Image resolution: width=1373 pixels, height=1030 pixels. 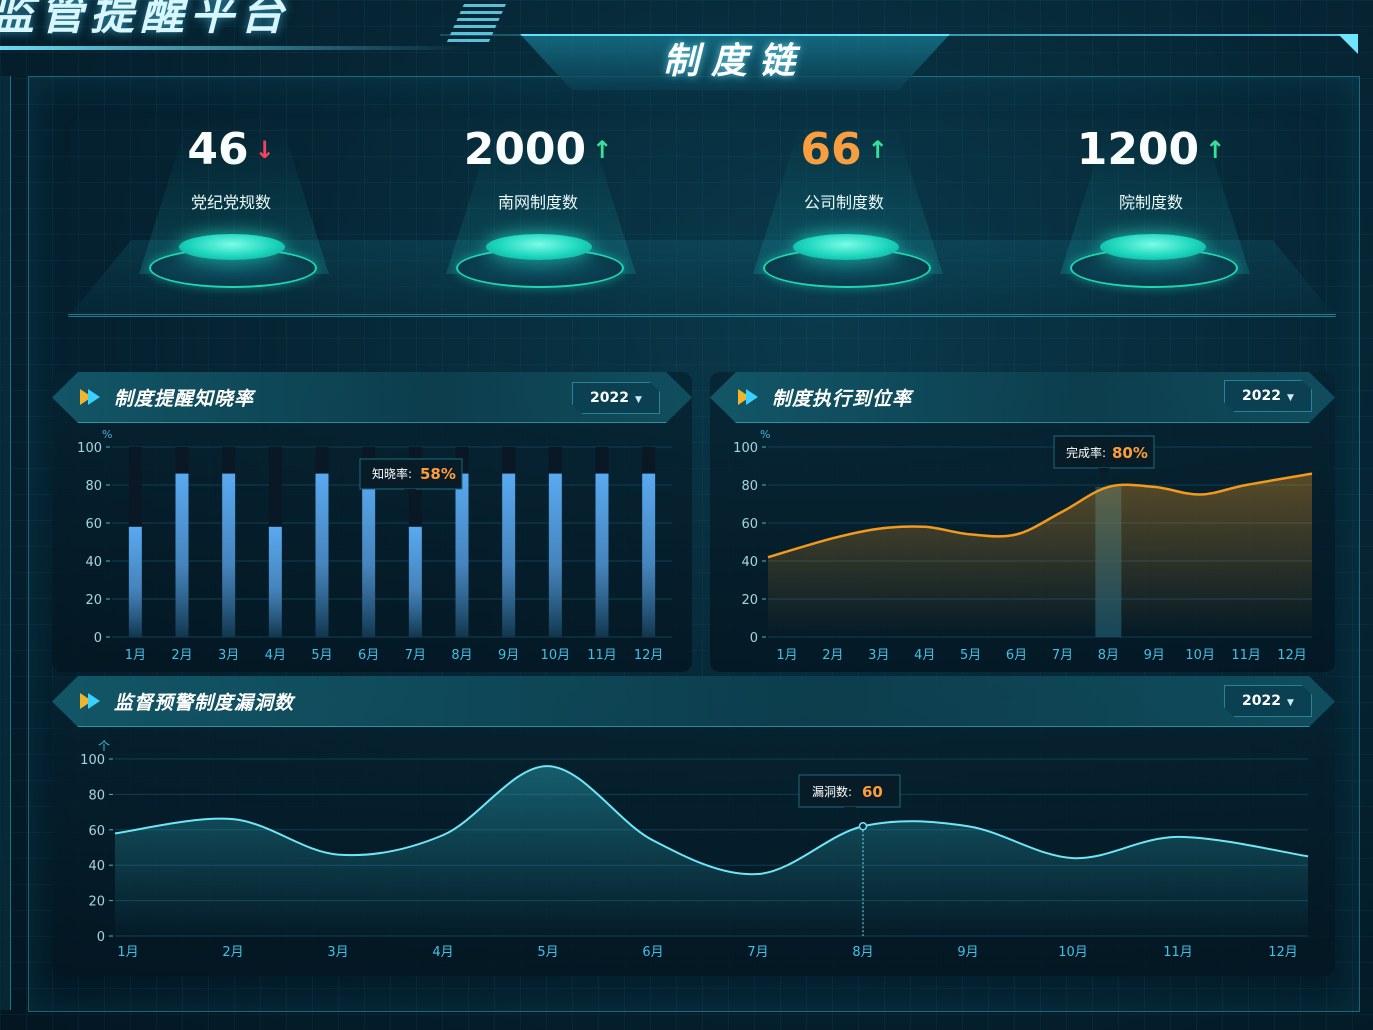 I want to click on platform-edge, so click(x=702, y=314).